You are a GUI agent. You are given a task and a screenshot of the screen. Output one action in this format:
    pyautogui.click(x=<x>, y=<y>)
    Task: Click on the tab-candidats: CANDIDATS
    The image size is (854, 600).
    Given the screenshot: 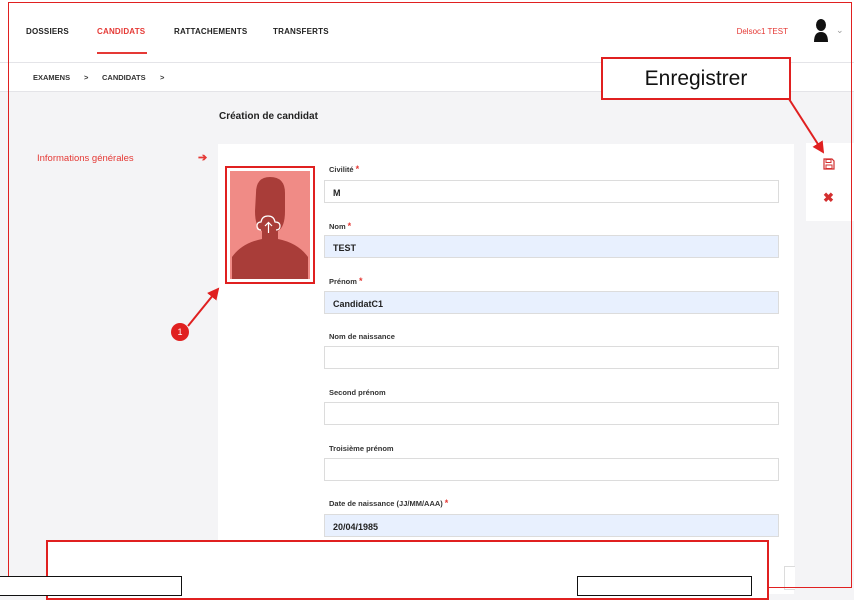 What is the action you would take?
    pyautogui.click(x=121, y=31)
    